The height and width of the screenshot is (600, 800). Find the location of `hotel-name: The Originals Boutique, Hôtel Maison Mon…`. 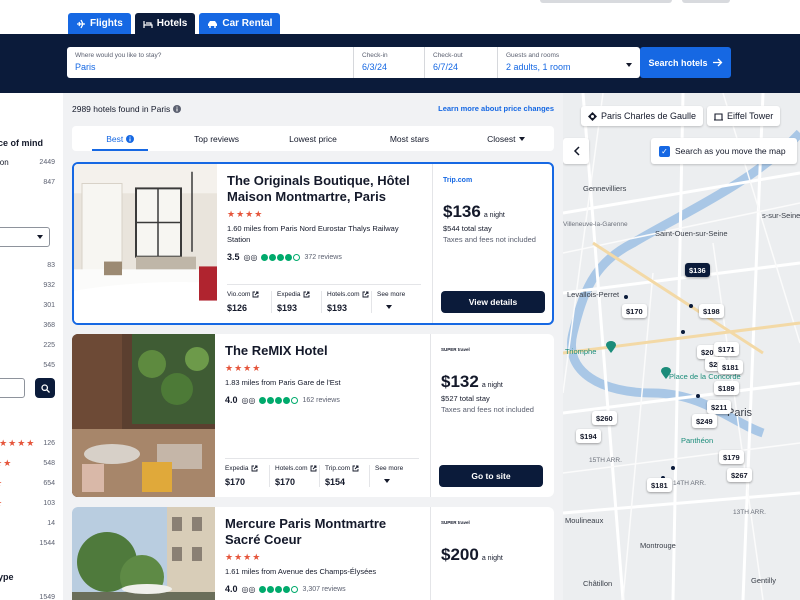

hotel-name: The Originals Boutique, Hôtel Maison Mon… is located at coordinates (324, 189).